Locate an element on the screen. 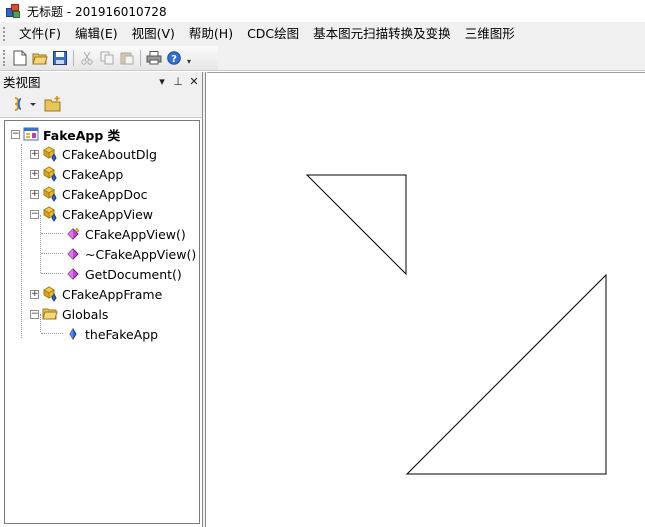 The height and width of the screenshot is (527, 645). menu-file: 文件(F) is located at coordinates (40, 34).